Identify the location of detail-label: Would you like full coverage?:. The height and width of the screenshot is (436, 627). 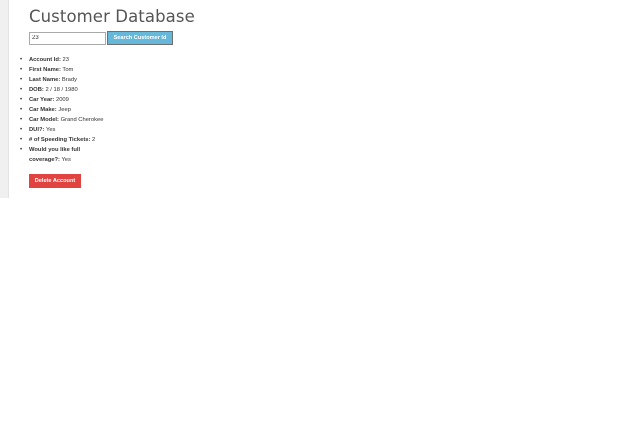
(55, 155).